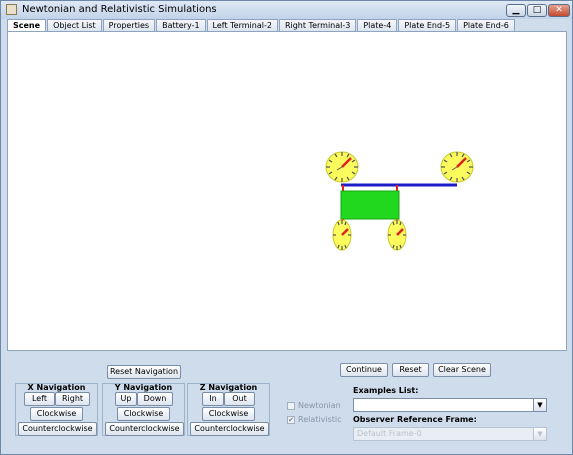 The height and width of the screenshot is (455, 573). What do you see at coordinates (242, 25) in the screenshot?
I see `tab-left-terminal-2: Left Terminal-2` at bounding box center [242, 25].